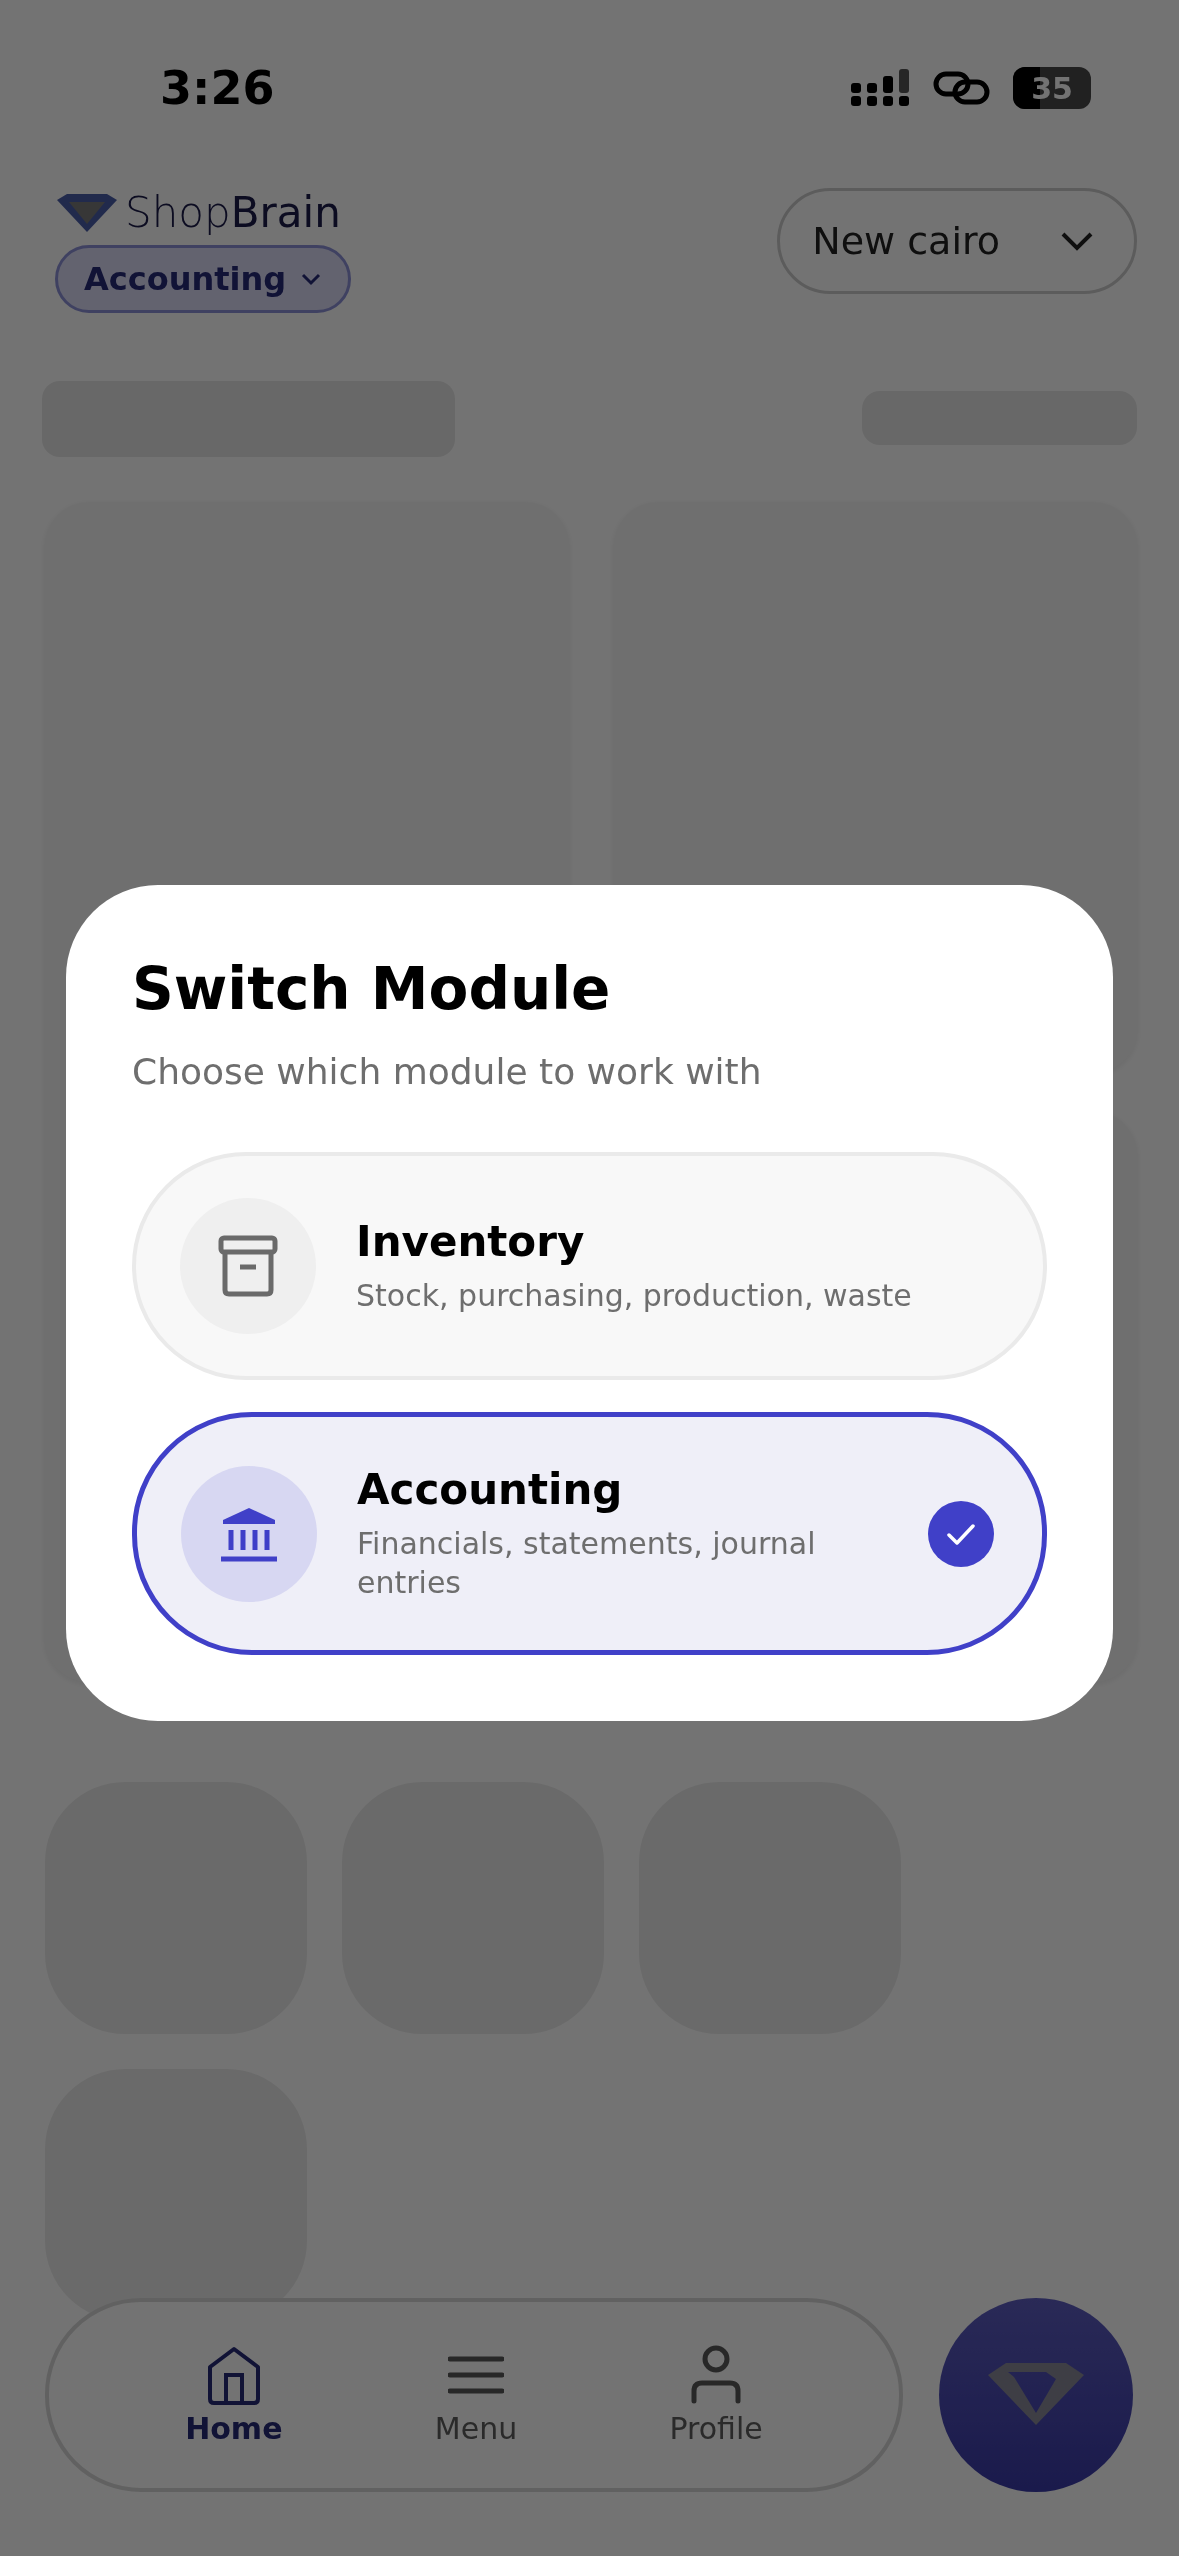 Image resolution: width=1179 pixels, height=2556 pixels. Describe the element at coordinates (587, 1563) in the screenshot. I see `option-description: Financials, statements, journal entries` at that location.